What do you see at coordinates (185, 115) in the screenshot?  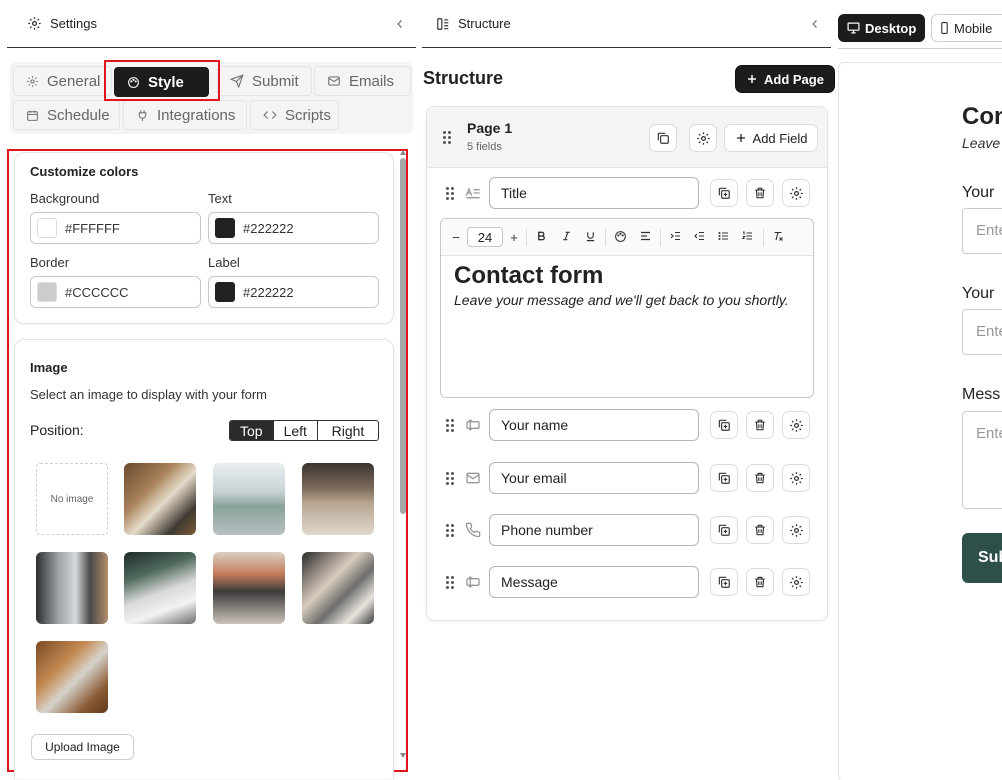 I see `tab-integrations: Integrations` at bounding box center [185, 115].